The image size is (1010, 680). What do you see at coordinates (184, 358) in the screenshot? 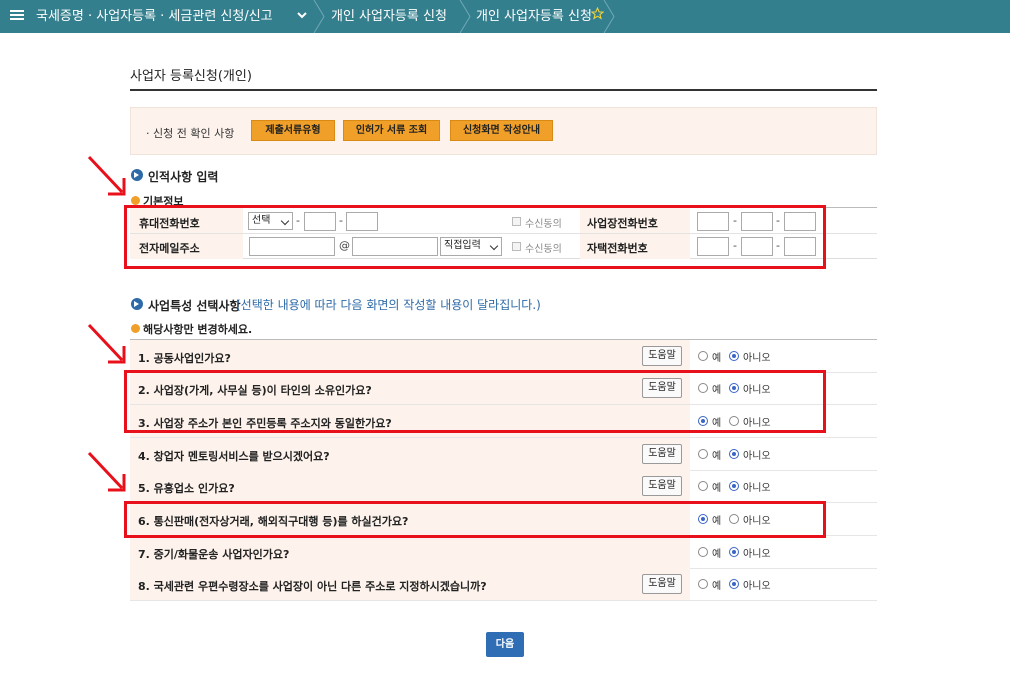
I see `question-text: 1. 공동사업인가요?` at bounding box center [184, 358].